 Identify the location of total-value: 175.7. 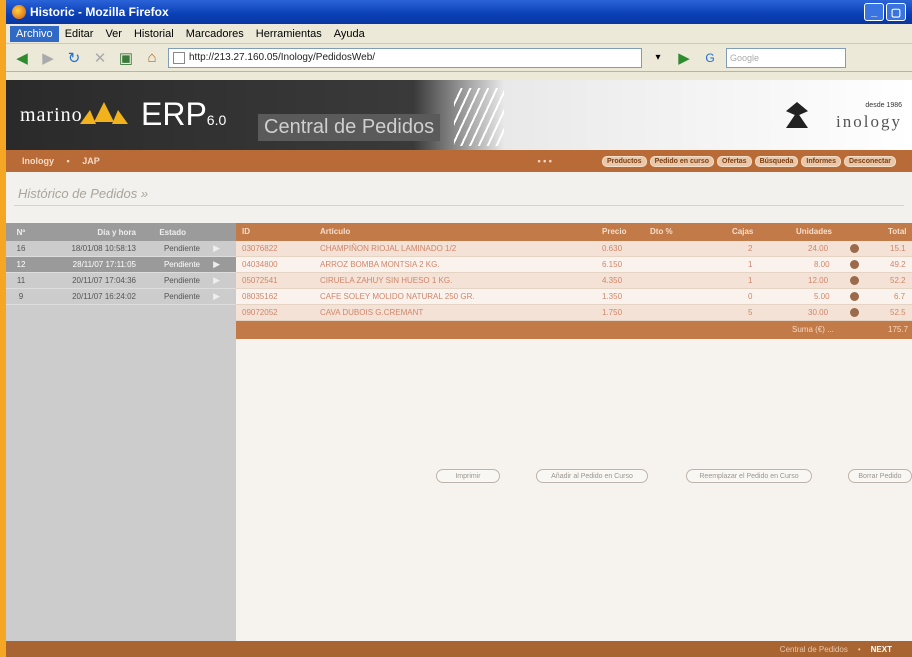
(898, 329).